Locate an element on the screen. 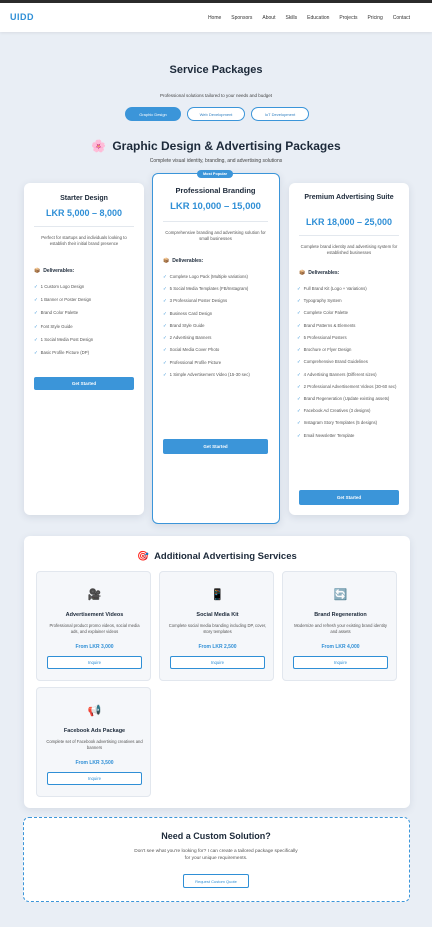 Image resolution: width=432 pixels, height=927 pixels. nav-link-about: About is located at coordinates (268, 18).